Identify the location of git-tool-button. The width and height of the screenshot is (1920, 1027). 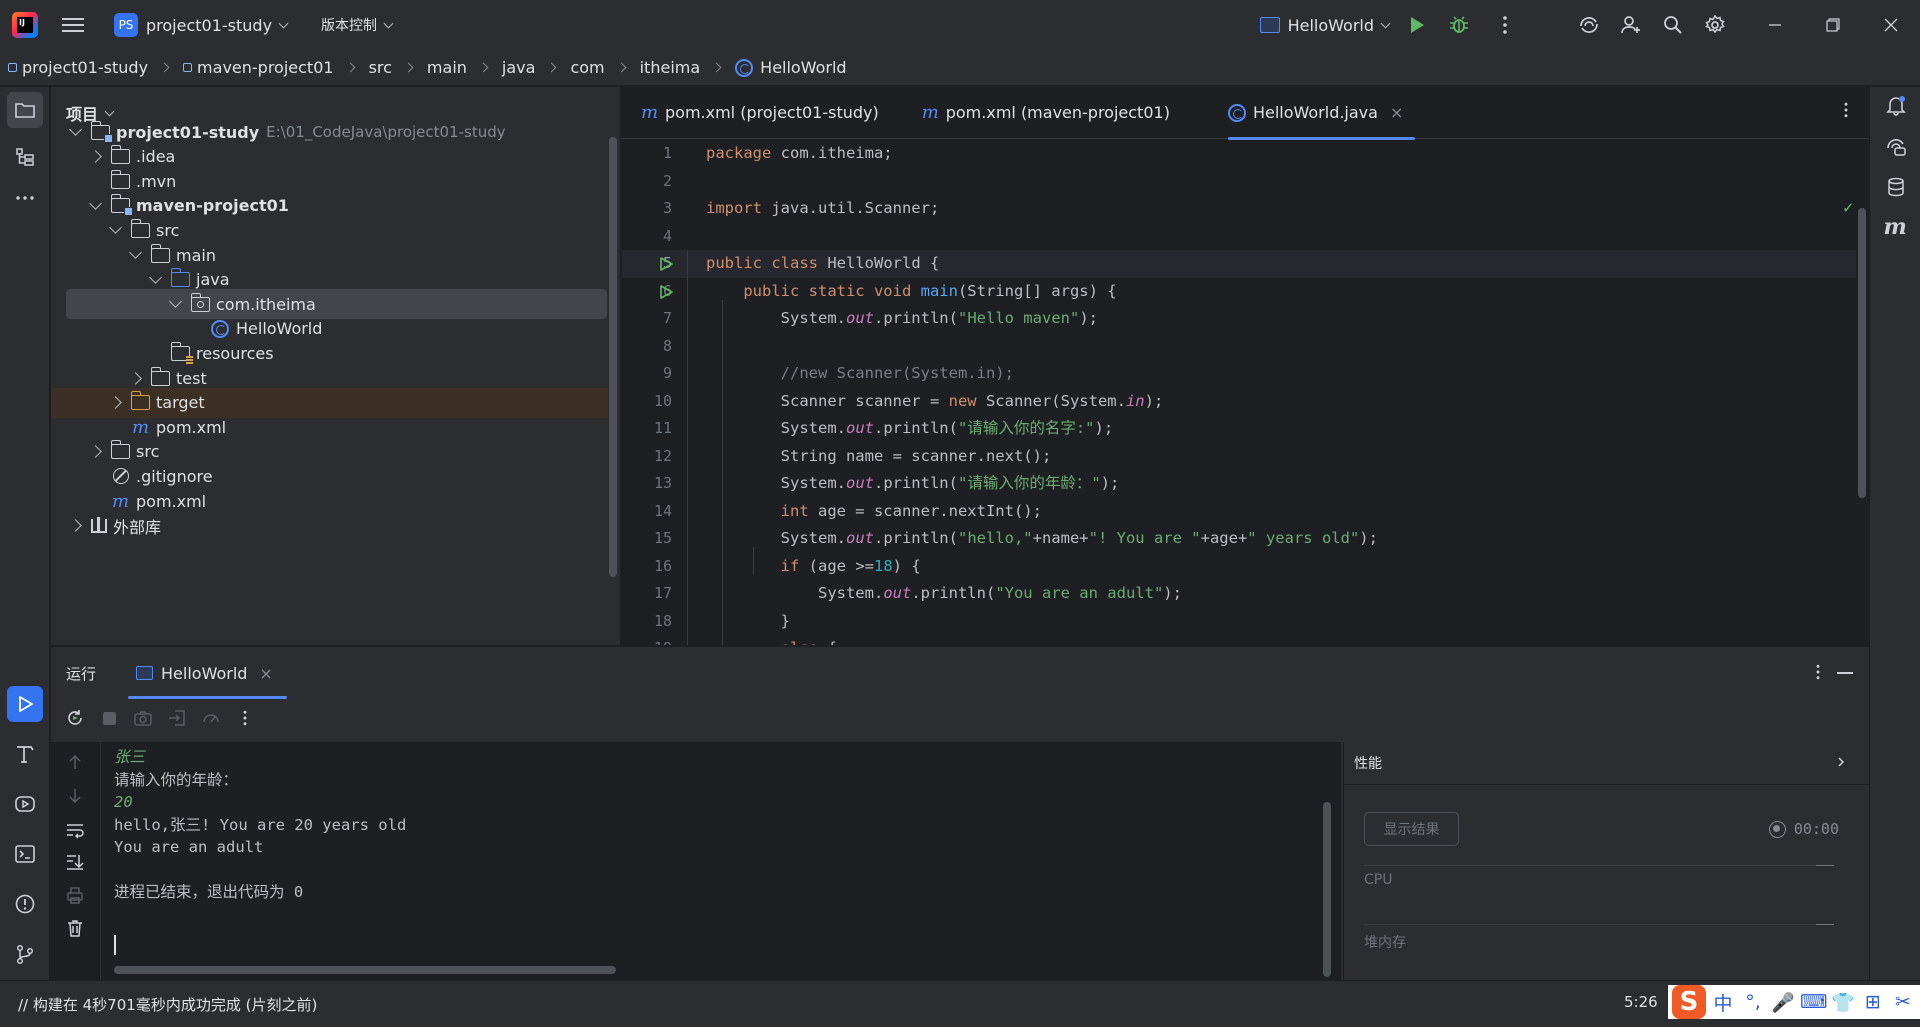
(25, 954).